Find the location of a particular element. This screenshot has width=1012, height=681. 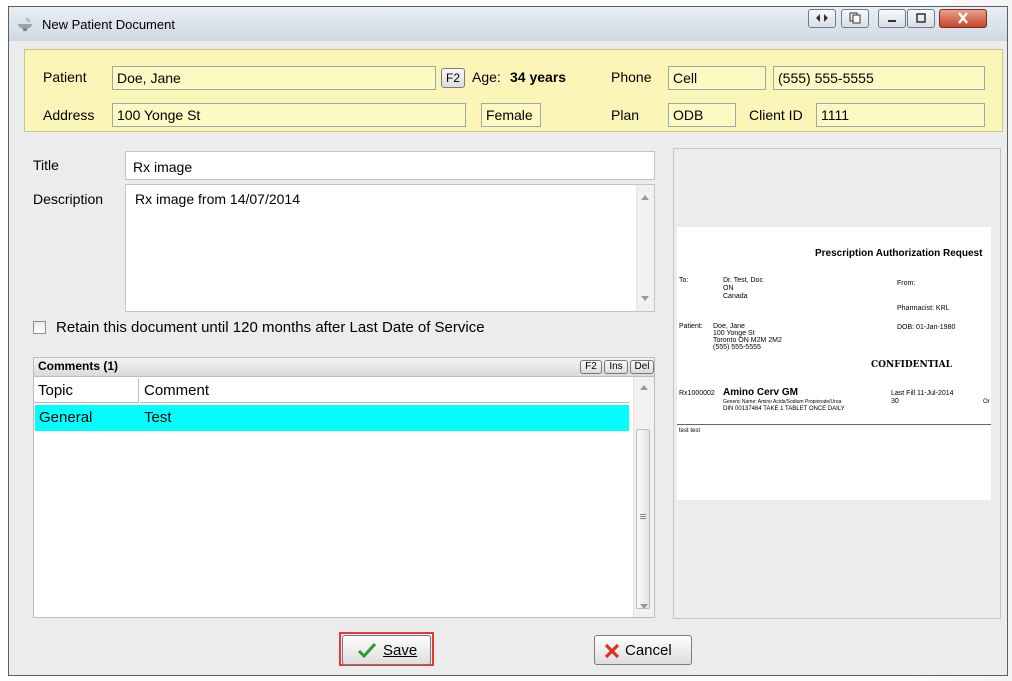

maximize-button is located at coordinates (921, 18).